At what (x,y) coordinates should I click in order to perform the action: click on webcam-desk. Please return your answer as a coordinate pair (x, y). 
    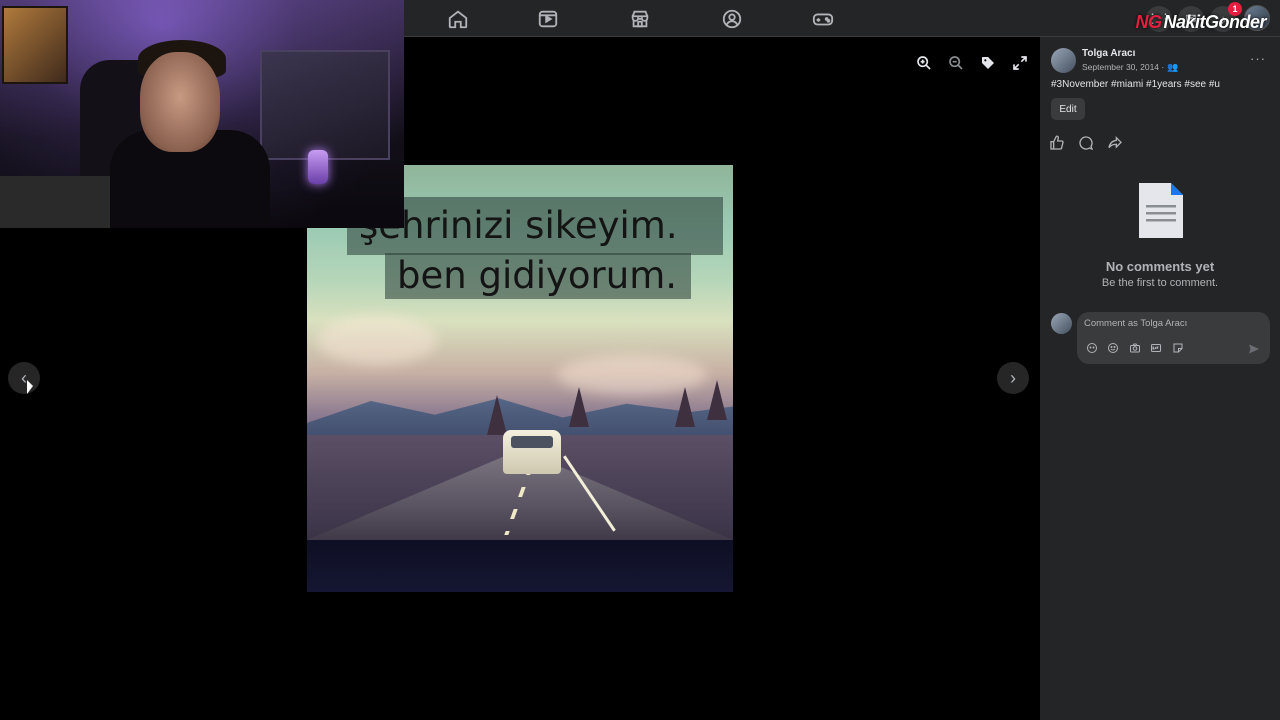
    Looking at the image, I should click on (55, 202).